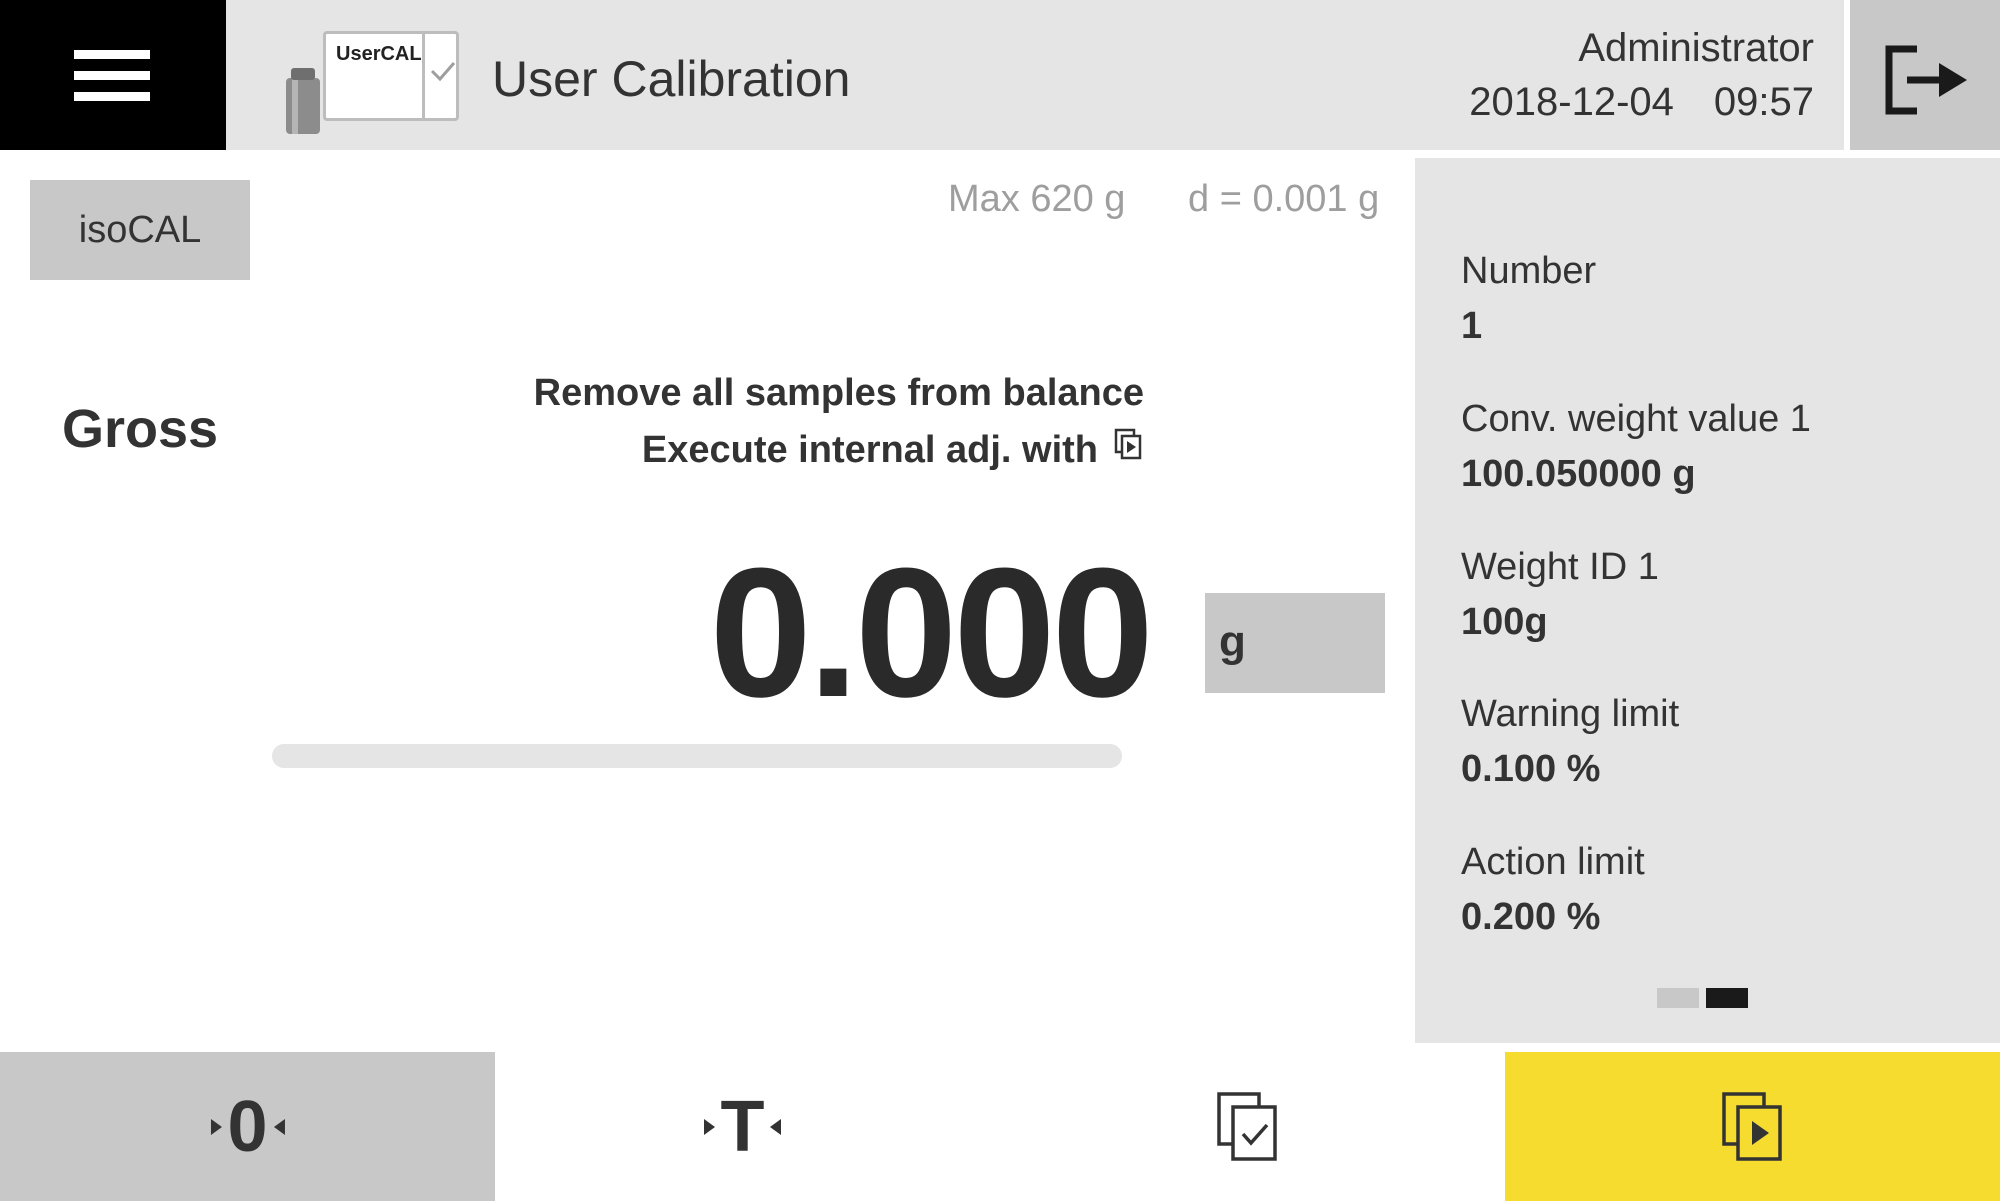  What do you see at coordinates (1553, 890) in the screenshot?
I see `info-item-action-limit: Action limit 0.200 %` at bounding box center [1553, 890].